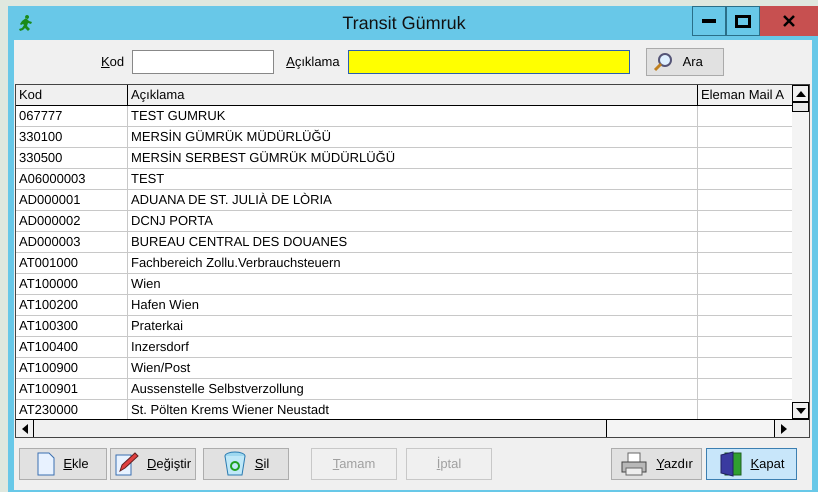 The image size is (818, 492). Describe the element at coordinates (72, 116) in the screenshot. I see `table-cell: 067777` at that location.